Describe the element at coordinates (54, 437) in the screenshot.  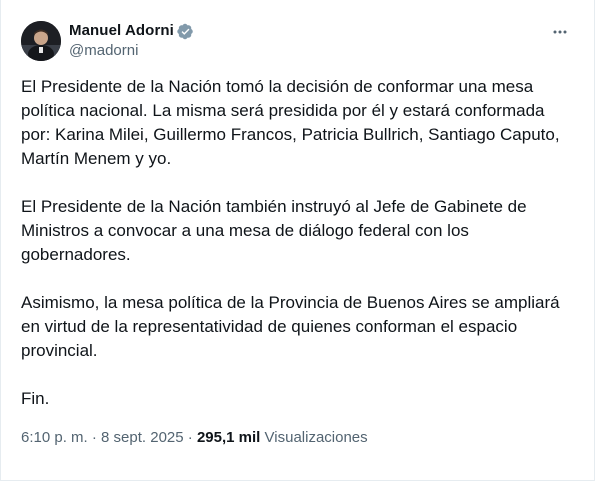
I see `post-time: 6:10 p. m.` at that location.